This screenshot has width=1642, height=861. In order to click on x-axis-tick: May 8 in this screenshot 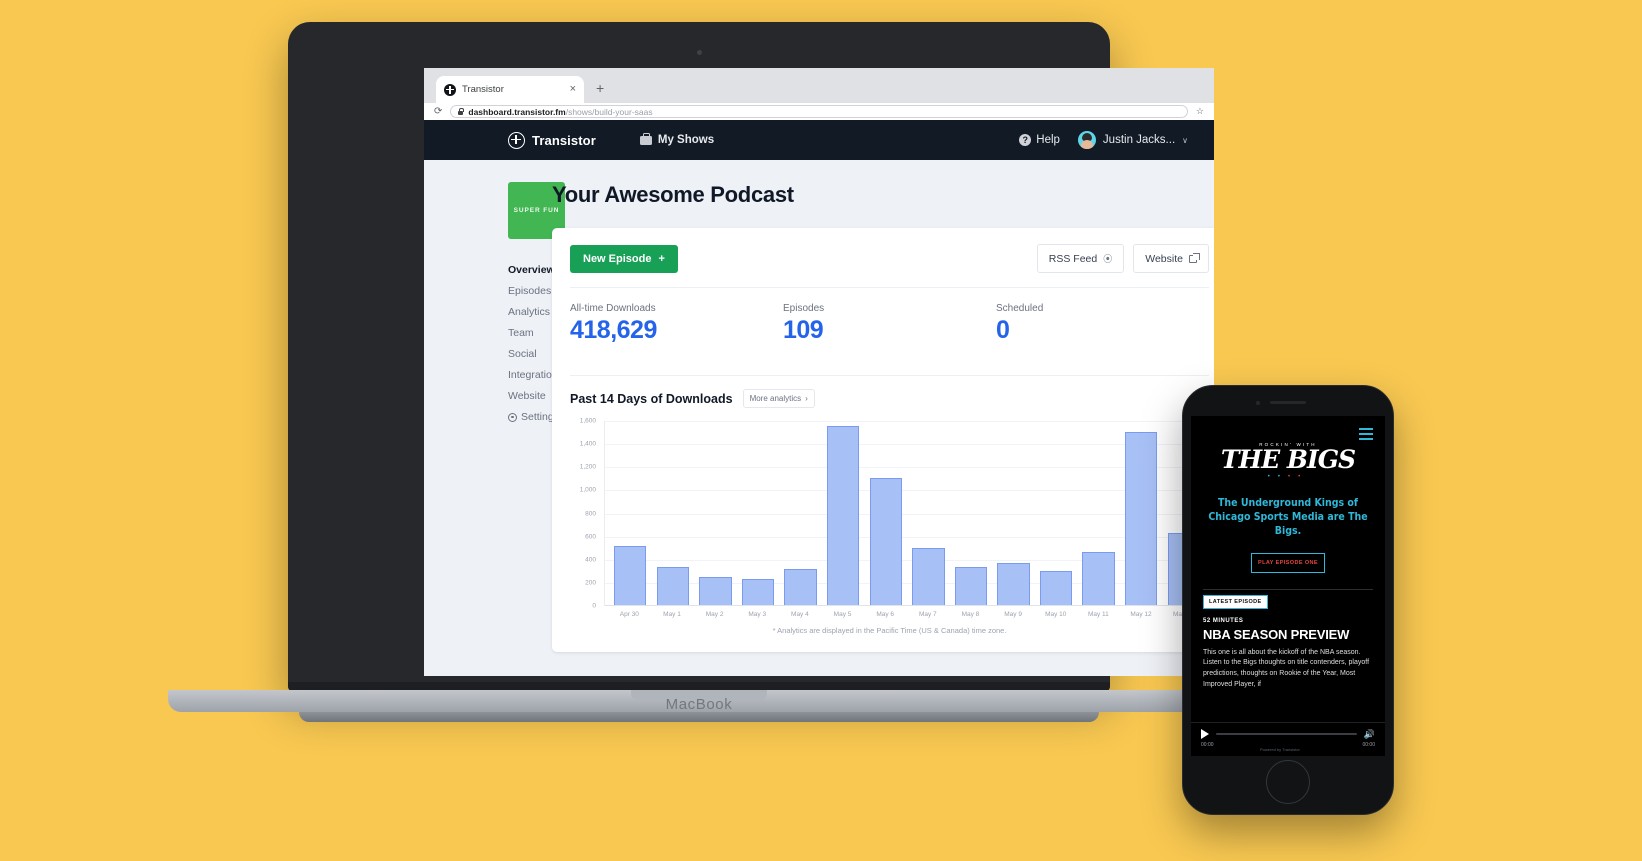, I will do `click(970, 614)`.